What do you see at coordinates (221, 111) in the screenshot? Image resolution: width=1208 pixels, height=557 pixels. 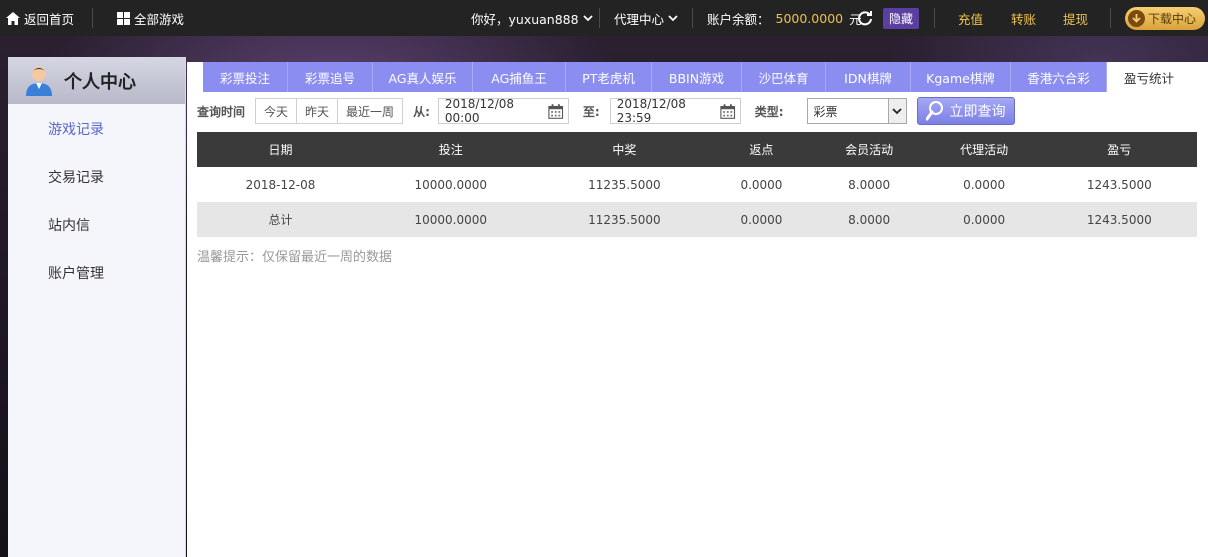 I see `query-time-label: 查询时间` at bounding box center [221, 111].